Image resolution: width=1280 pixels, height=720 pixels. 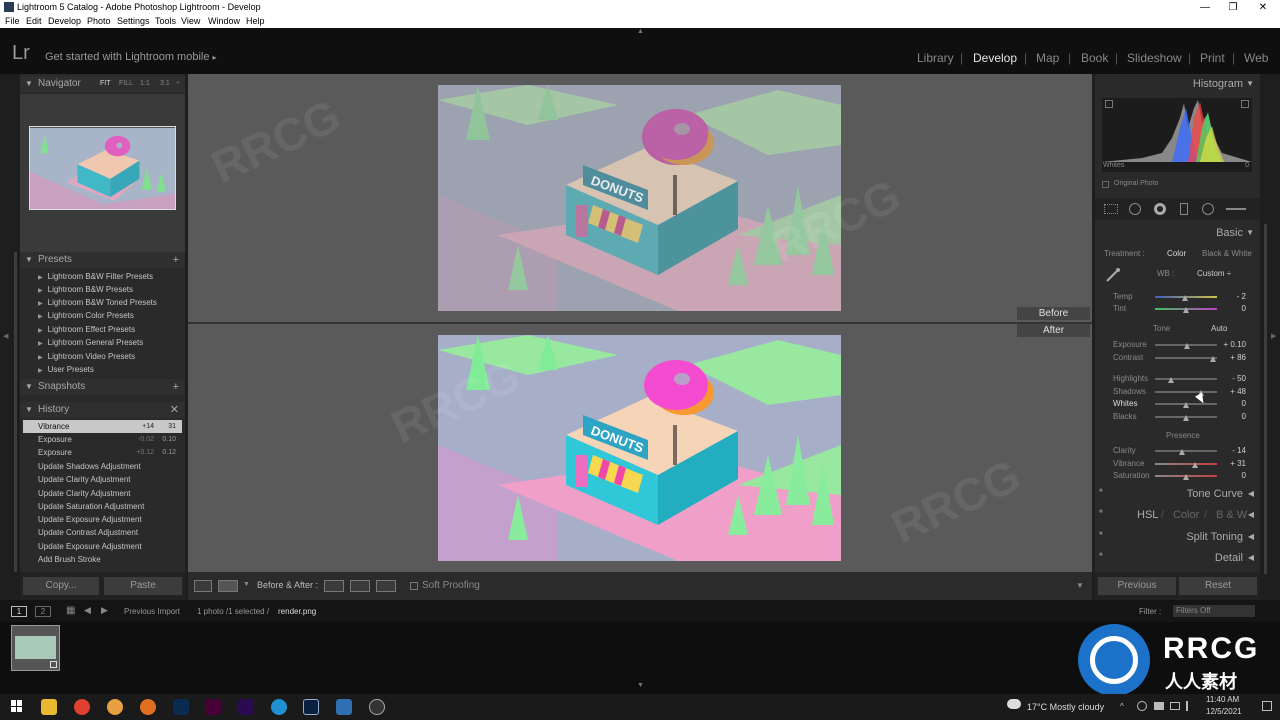 I want to click on collapse-left-arrow-icon: ◀, so click(x=5, y=336).